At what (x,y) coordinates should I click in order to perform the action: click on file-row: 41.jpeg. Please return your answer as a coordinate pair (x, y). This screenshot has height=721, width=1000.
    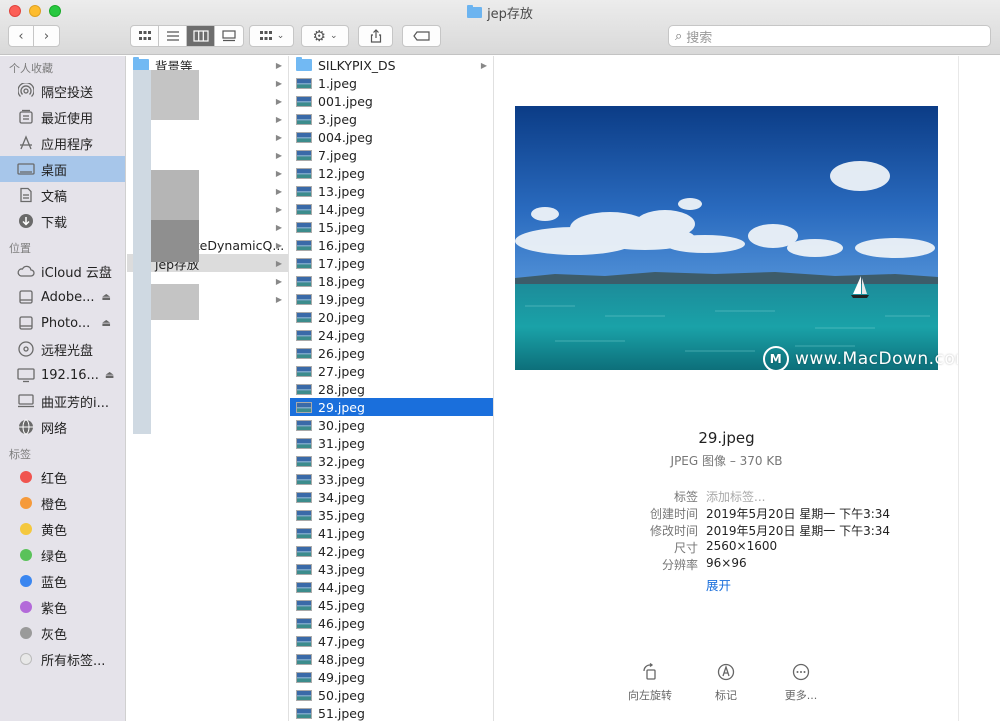
    Looking at the image, I should click on (391, 533).